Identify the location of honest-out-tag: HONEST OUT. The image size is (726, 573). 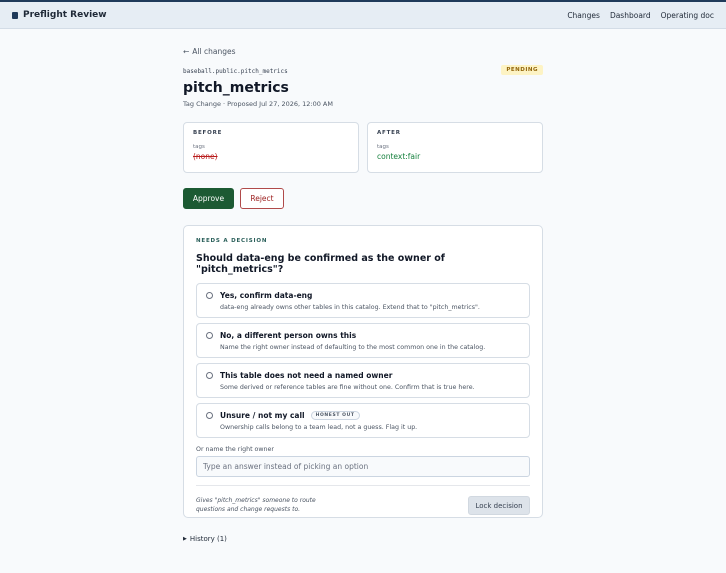
(335, 415).